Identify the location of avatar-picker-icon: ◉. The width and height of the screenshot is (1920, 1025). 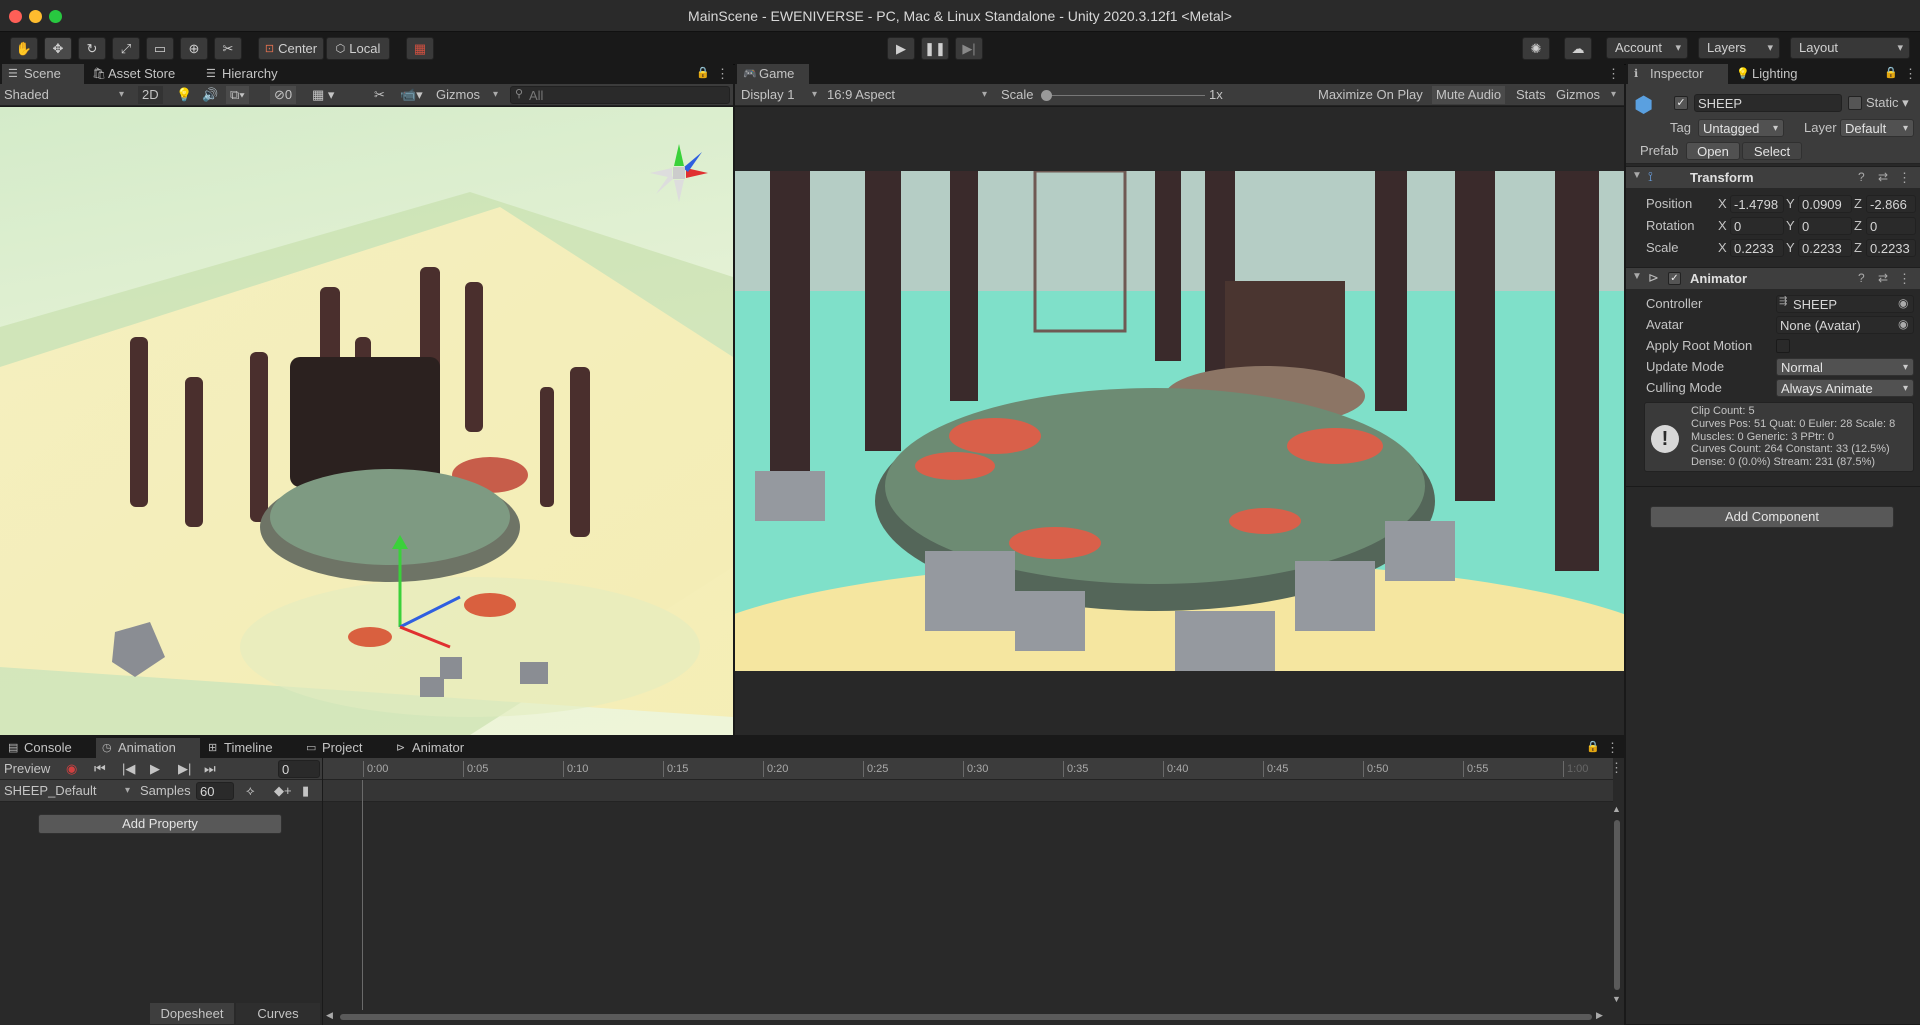
(1903, 324).